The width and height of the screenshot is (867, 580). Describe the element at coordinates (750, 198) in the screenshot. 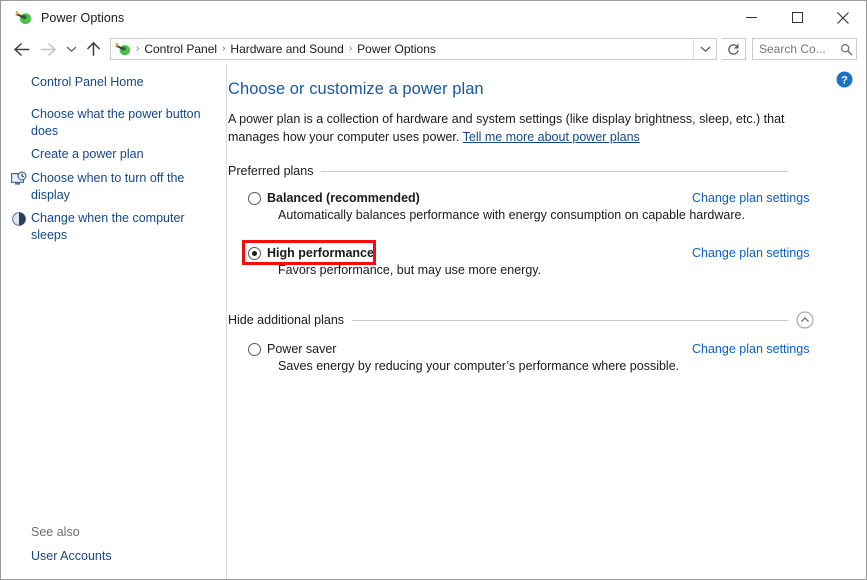

I see `change-plan-settings-balanced: Change plan settings` at that location.